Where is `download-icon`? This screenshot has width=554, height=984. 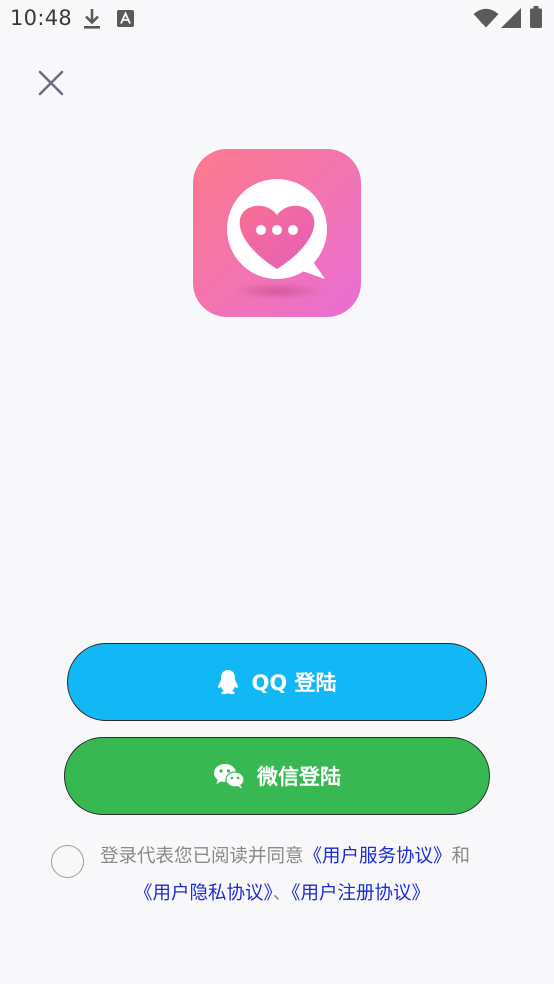
download-icon is located at coordinates (92, 19).